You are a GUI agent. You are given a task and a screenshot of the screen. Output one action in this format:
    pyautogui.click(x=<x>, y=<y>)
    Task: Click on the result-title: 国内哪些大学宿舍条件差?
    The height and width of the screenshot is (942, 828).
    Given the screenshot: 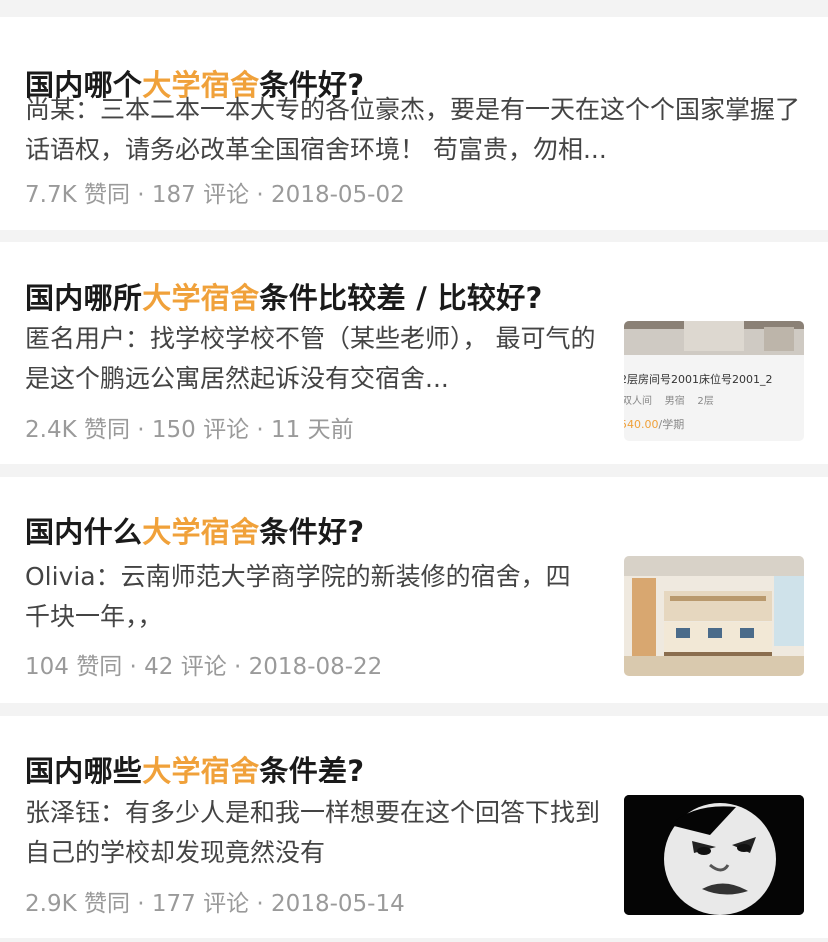 What is the action you would take?
    pyautogui.click(x=194, y=769)
    